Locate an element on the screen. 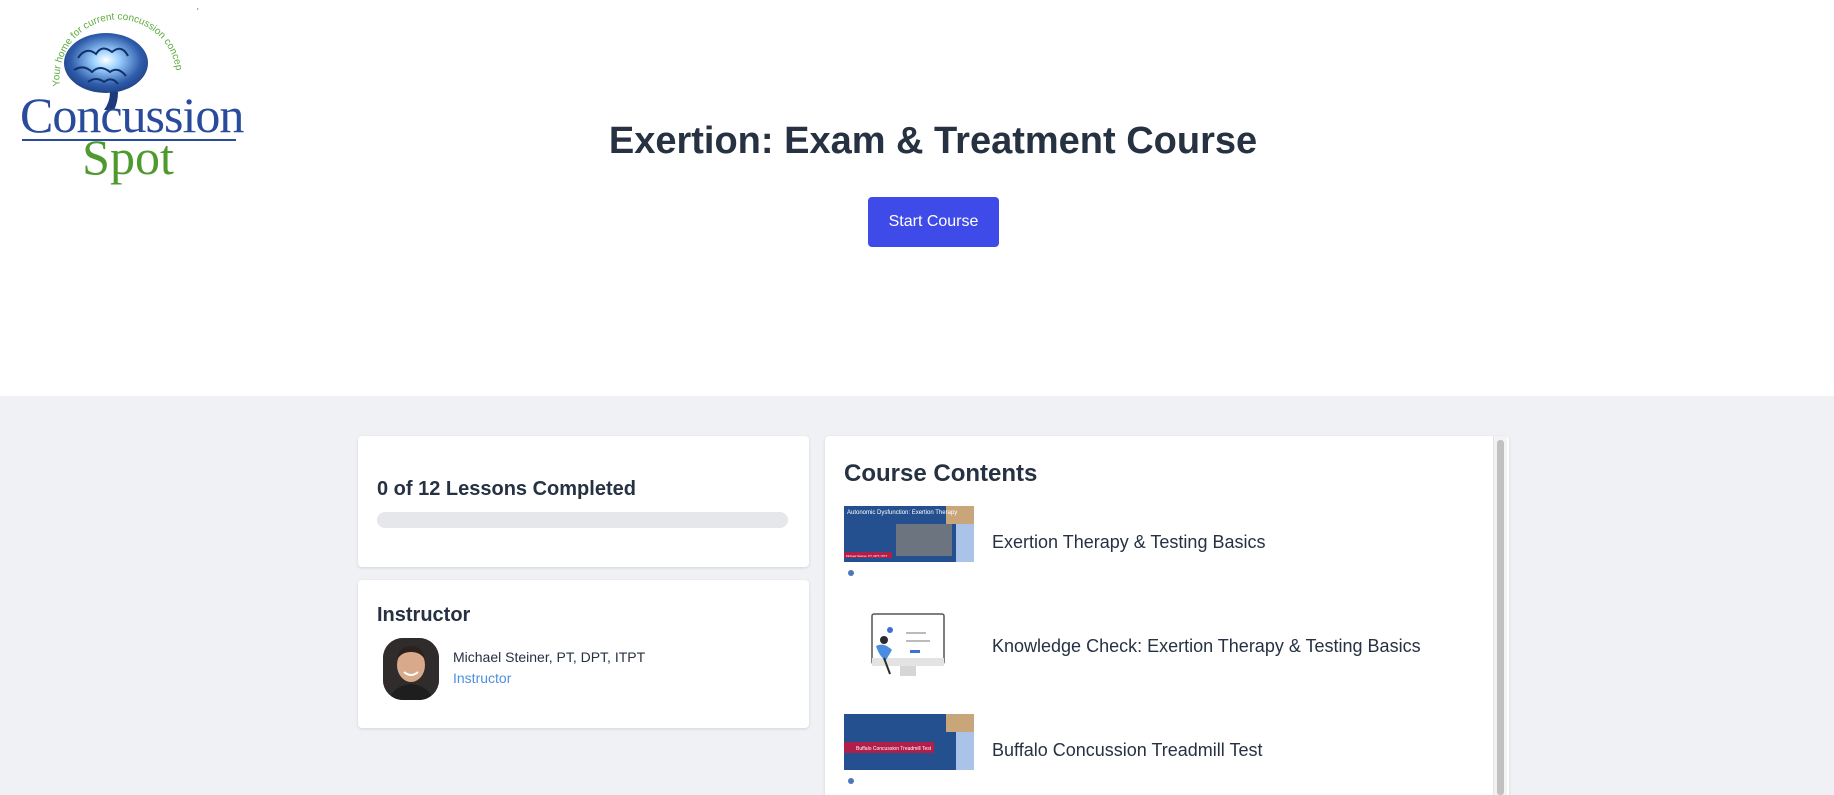 This screenshot has height=795, width=1834. instructor-role: Instructor is located at coordinates (482, 678).